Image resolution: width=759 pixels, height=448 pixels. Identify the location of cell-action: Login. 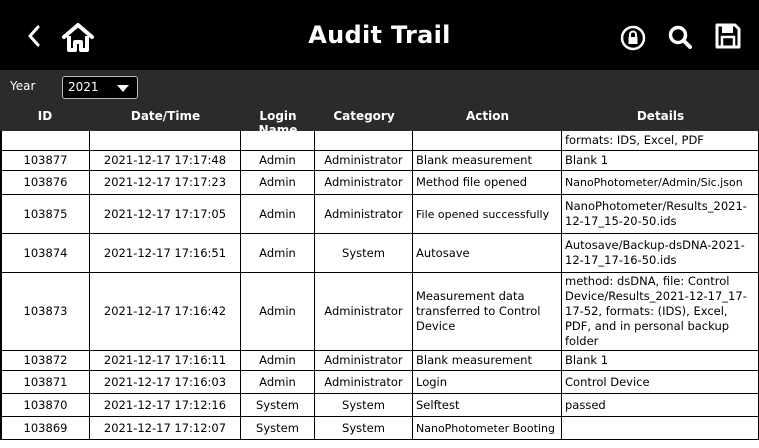
(487, 382).